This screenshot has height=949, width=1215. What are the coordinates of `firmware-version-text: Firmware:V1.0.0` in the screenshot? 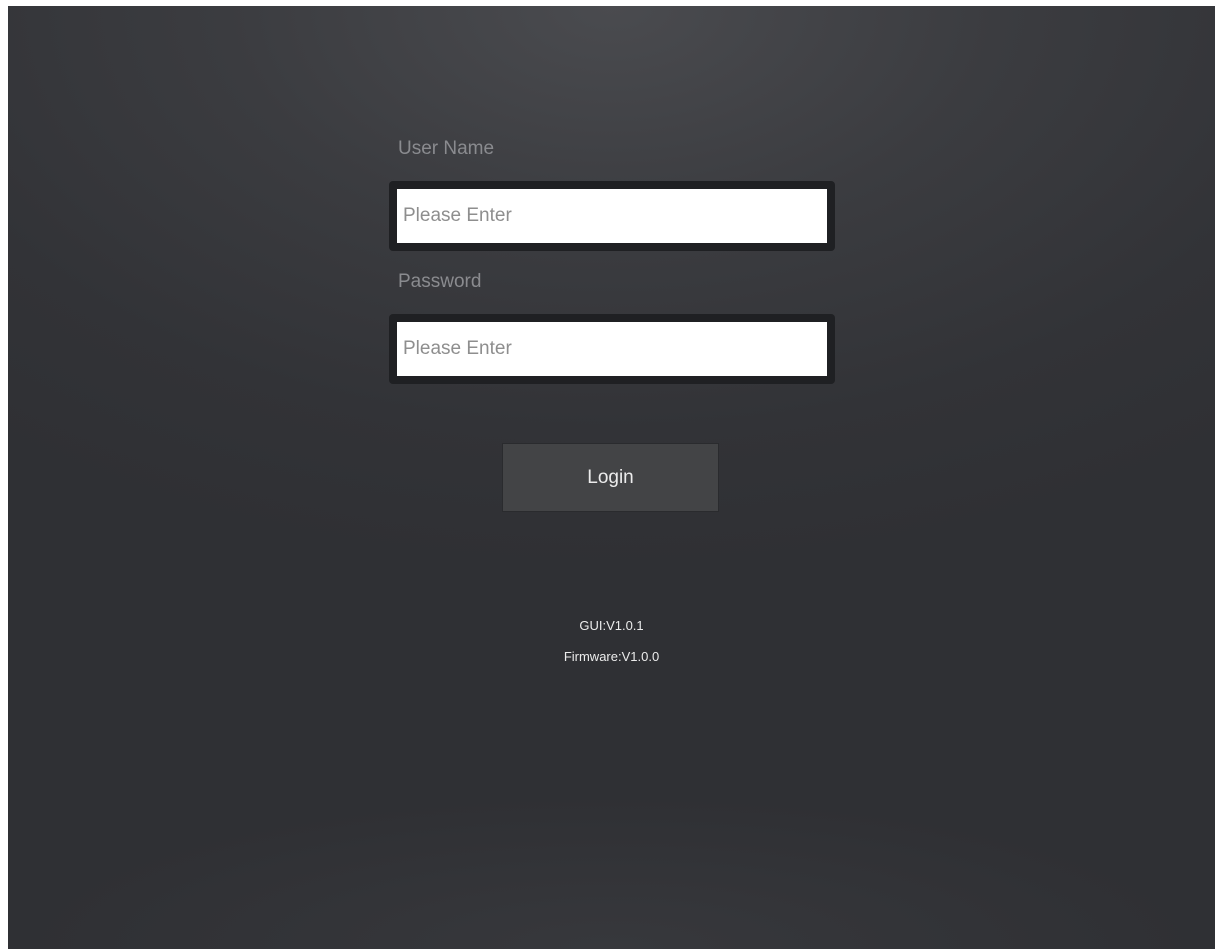 It's located at (611, 656).